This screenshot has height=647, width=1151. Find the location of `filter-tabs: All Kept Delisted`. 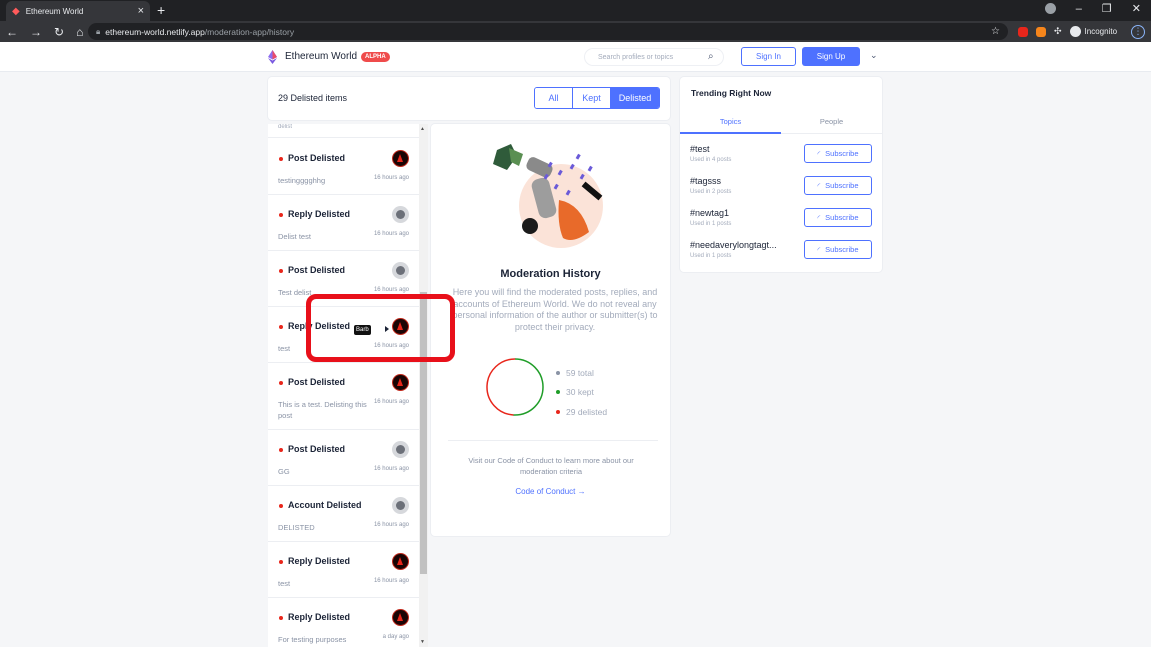

filter-tabs: All Kept Delisted is located at coordinates (597, 98).